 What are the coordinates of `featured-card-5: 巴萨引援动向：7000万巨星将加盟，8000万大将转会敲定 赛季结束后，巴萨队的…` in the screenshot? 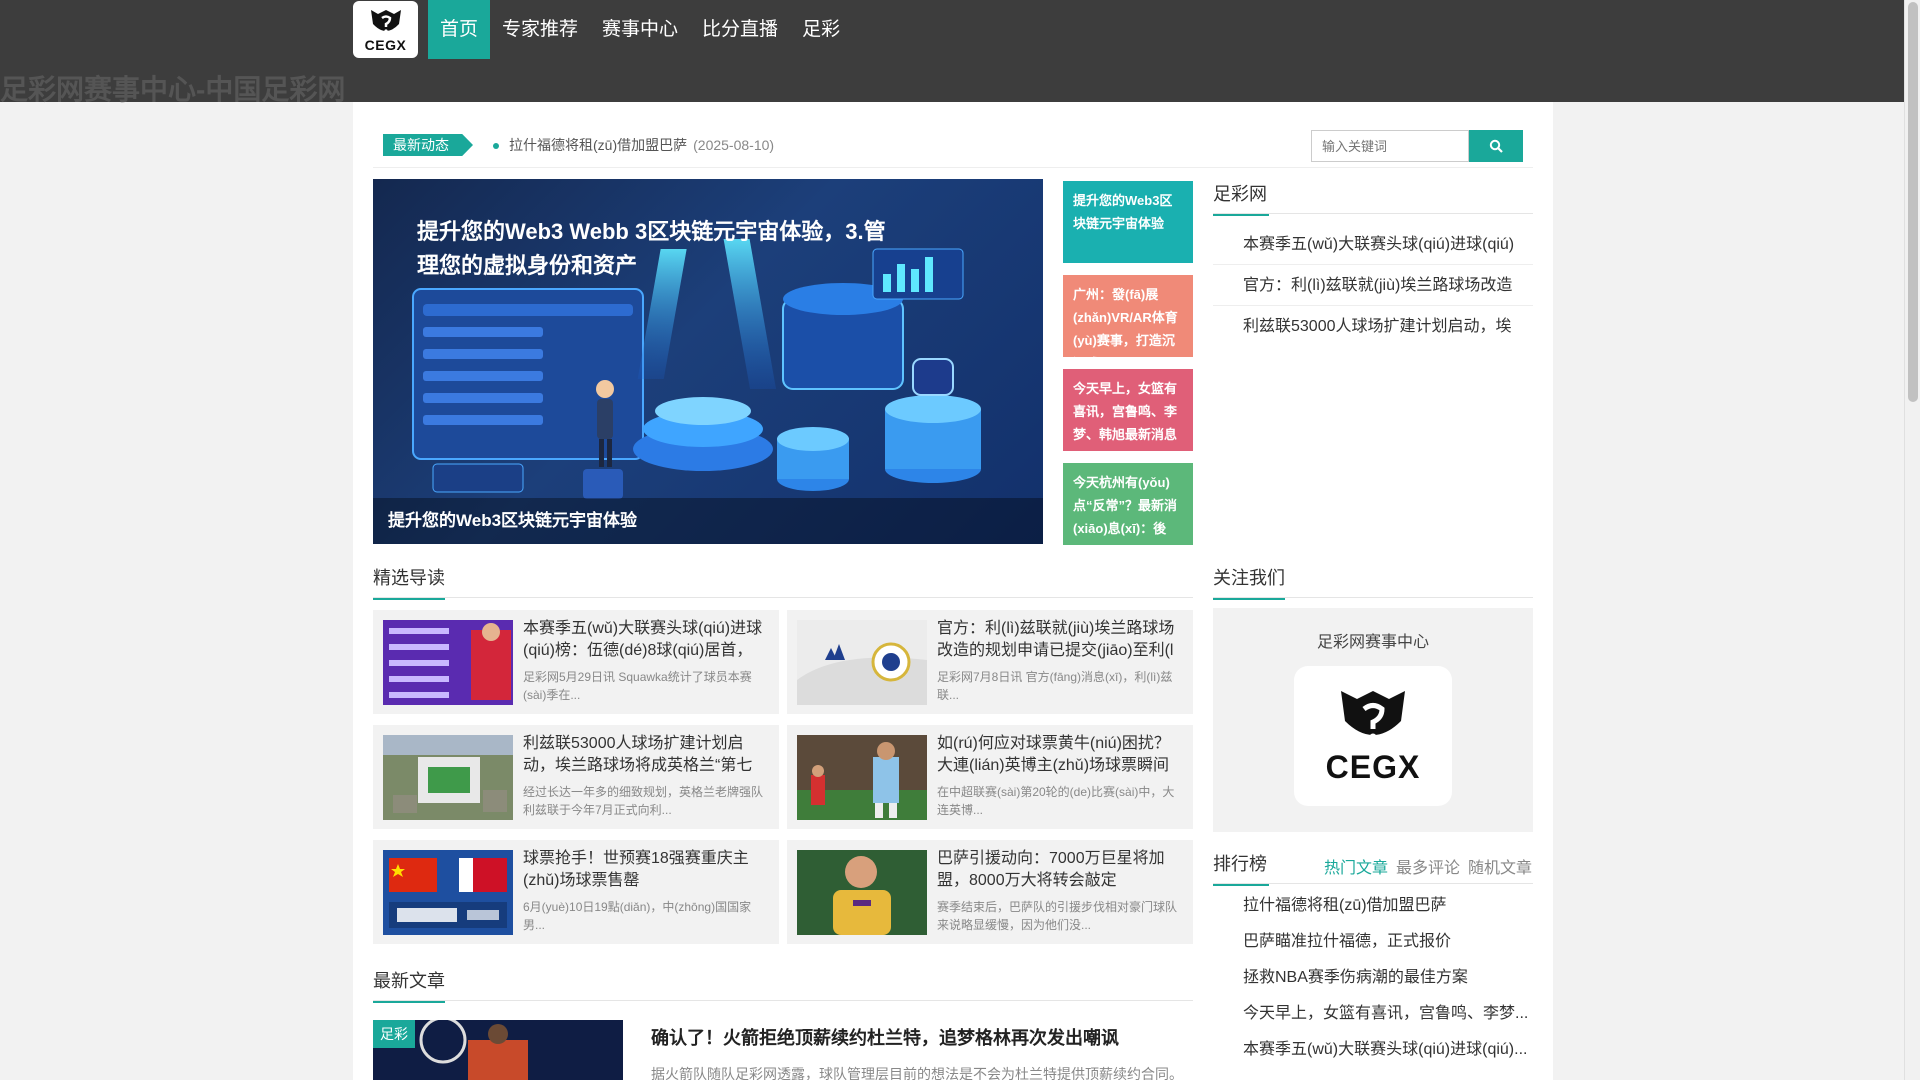 It's located at (990, 892).